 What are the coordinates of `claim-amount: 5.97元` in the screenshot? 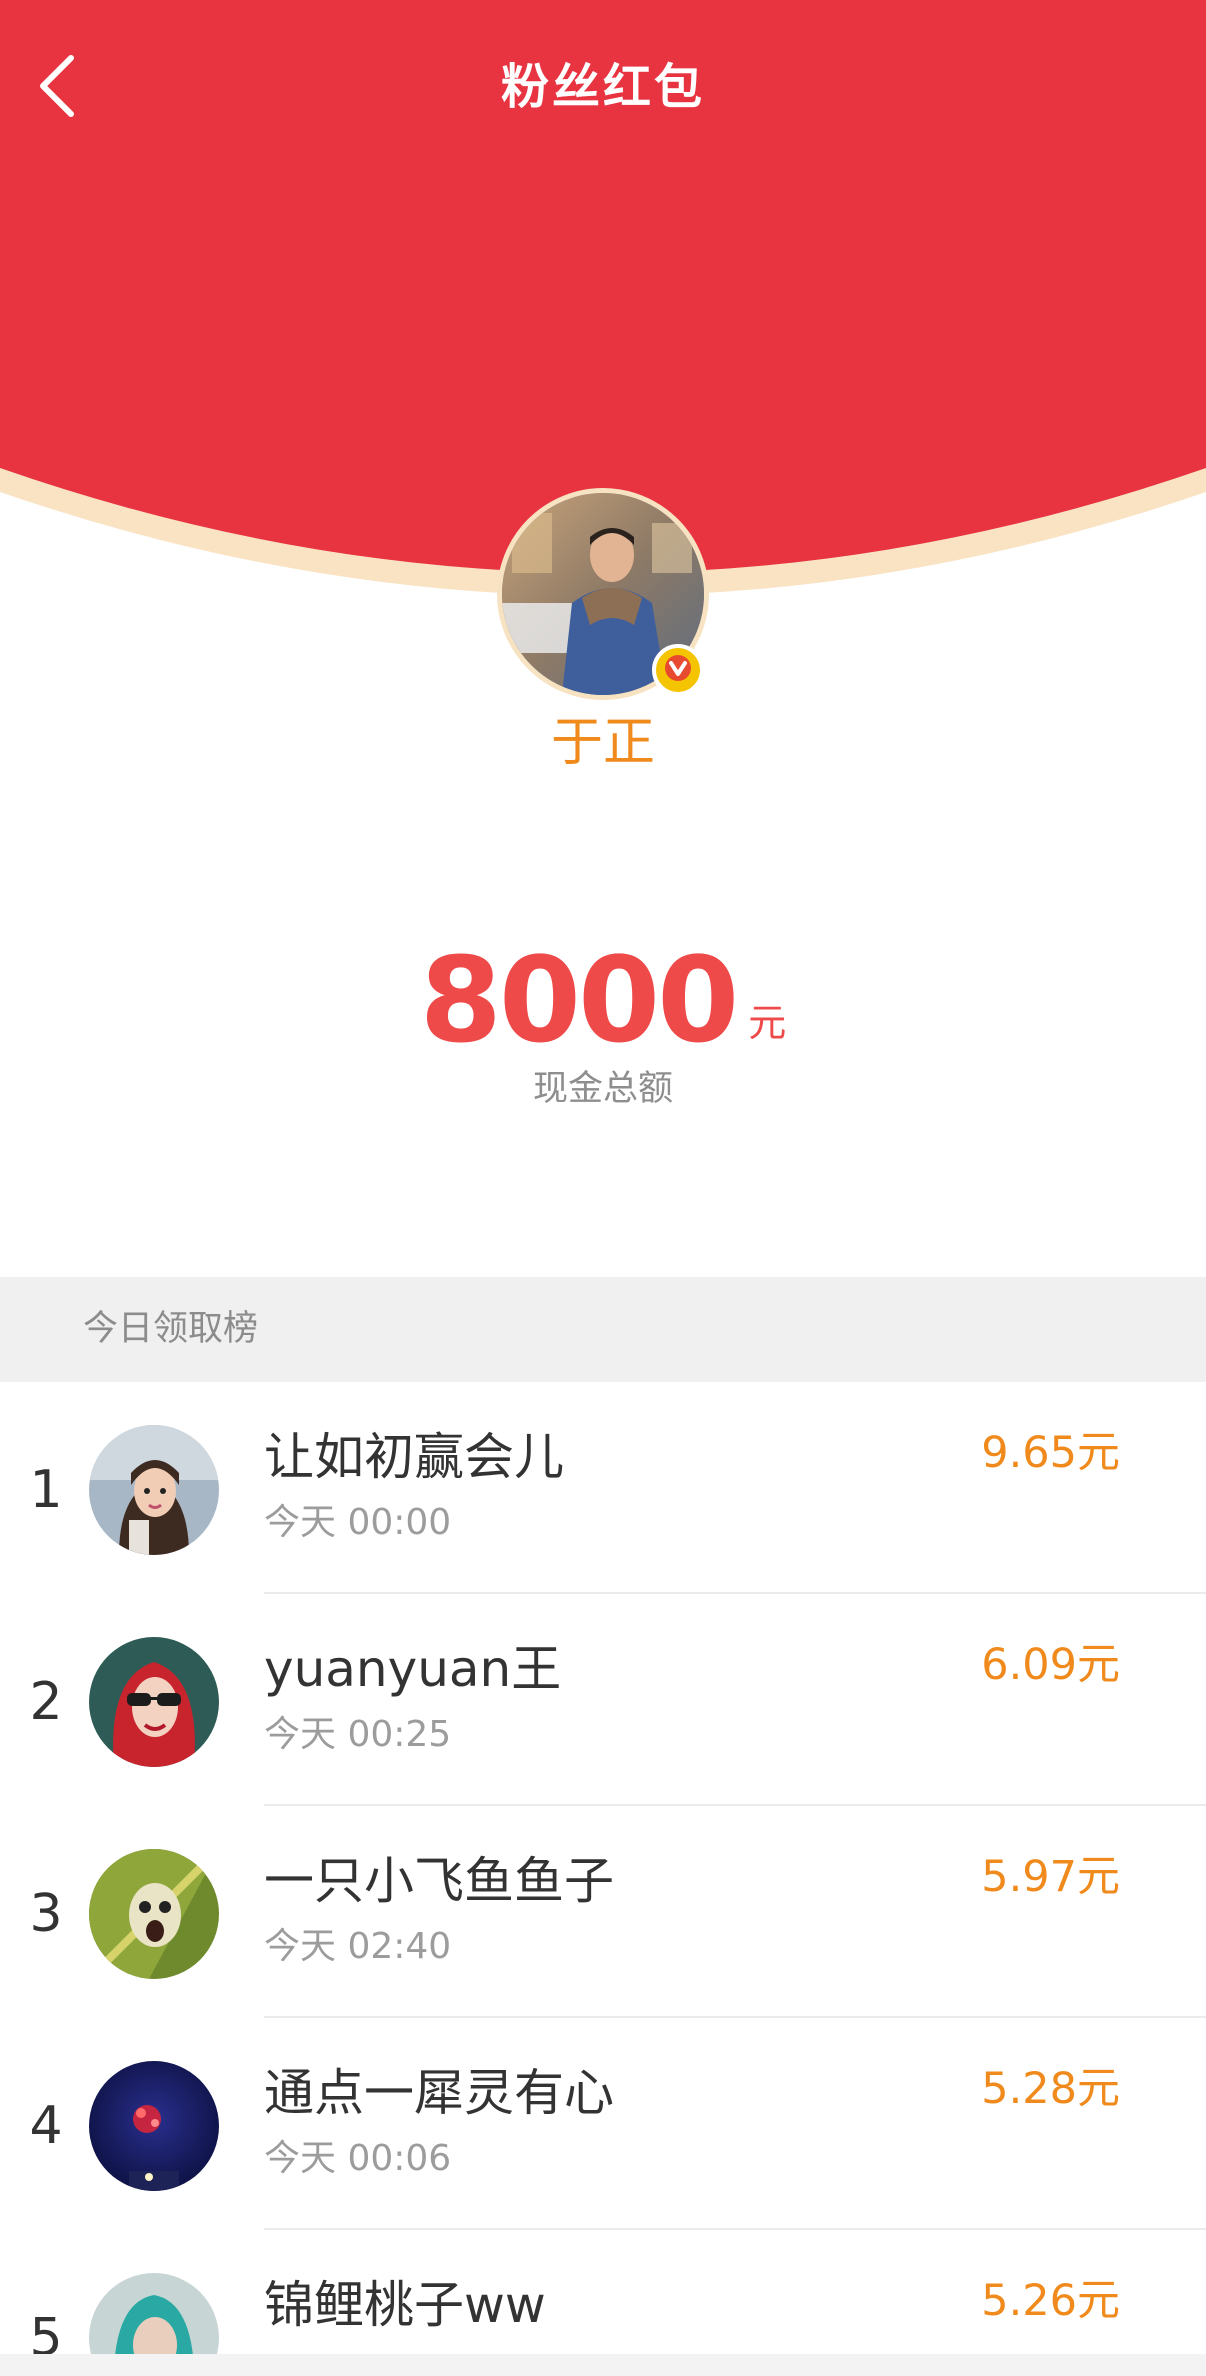 It's located at (1050, 1877).